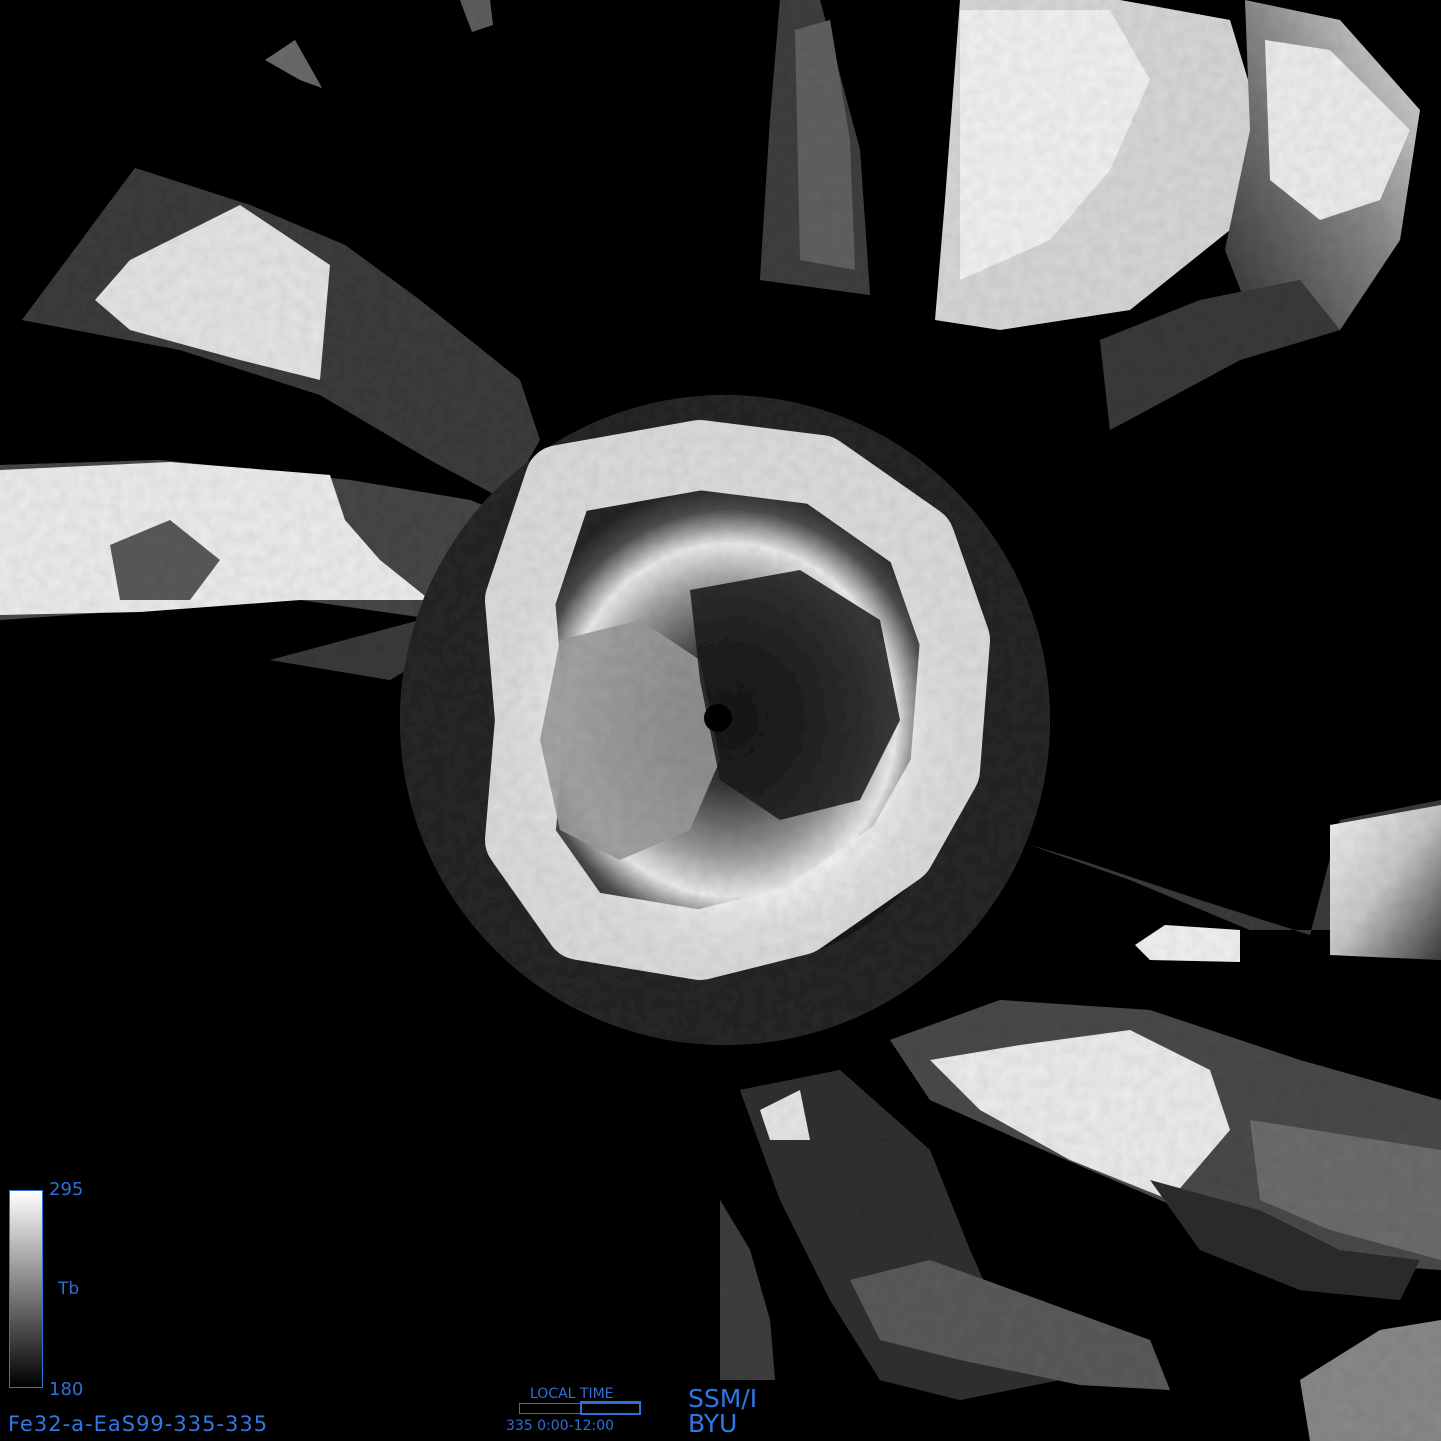 This screenshot has height=1441, width=1441. What do you see at coordinates (26, 1289) in the screenshot?
I see `brightness-colorbar` at bounding box center [26, 1289].